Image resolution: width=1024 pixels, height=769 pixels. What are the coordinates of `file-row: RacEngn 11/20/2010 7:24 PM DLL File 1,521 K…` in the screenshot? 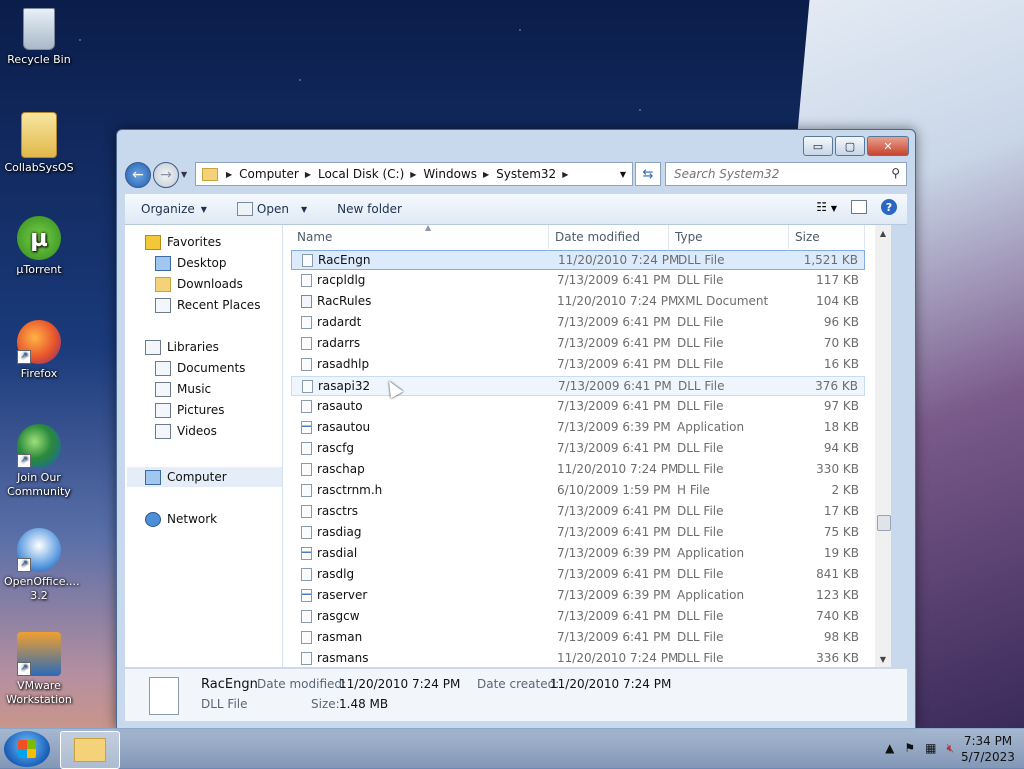 It's located at (578, 260).